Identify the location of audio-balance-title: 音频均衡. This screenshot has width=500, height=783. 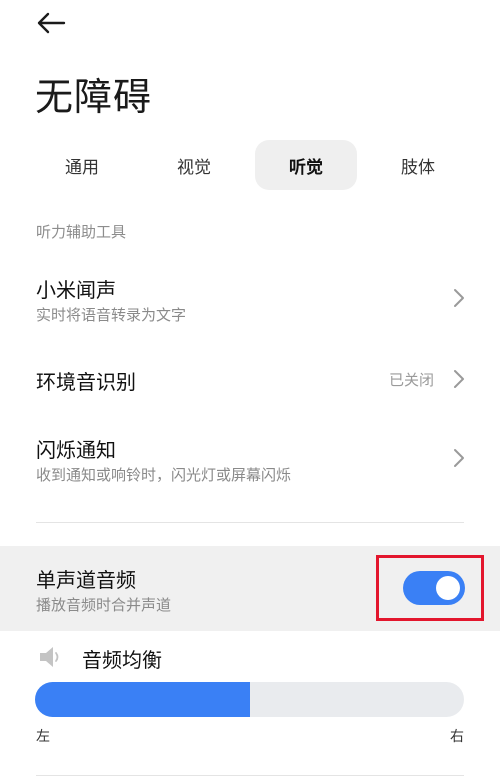
(122, 660).